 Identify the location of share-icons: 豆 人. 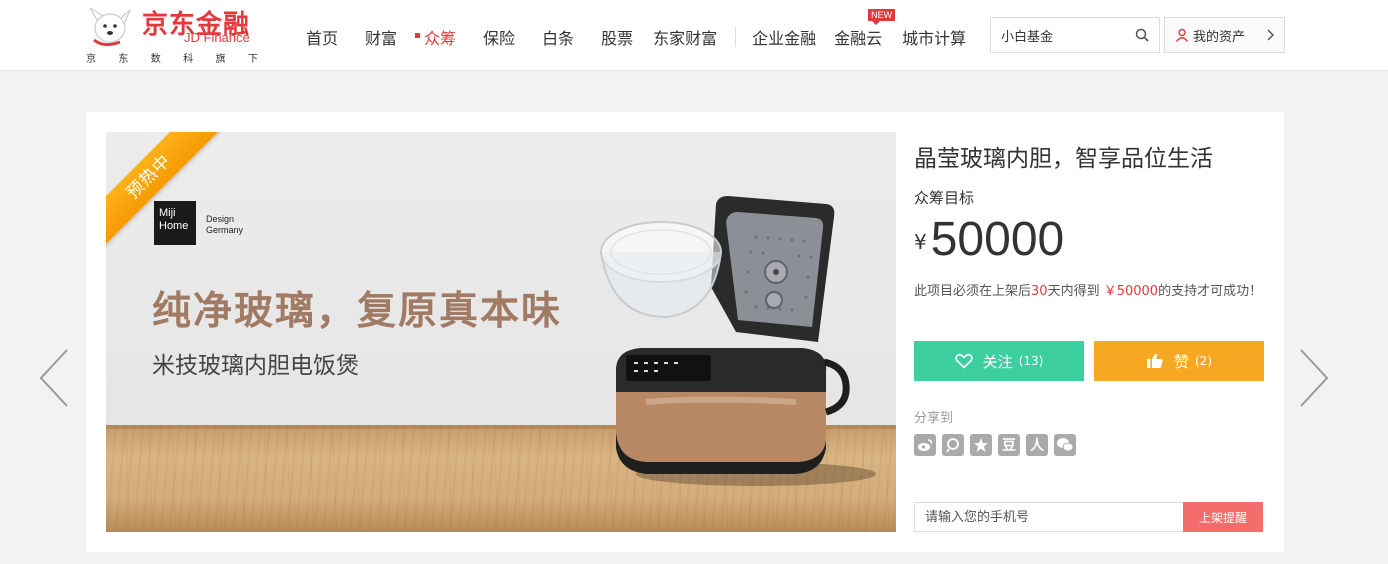
(998, 445).